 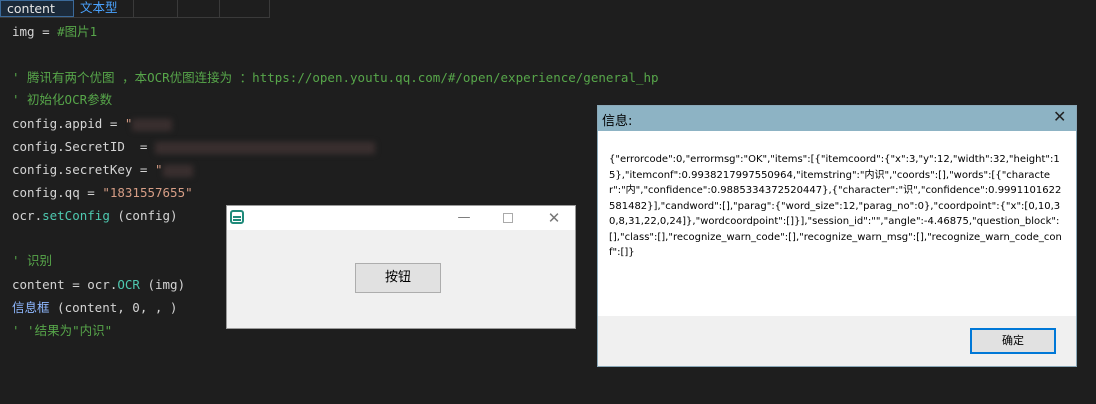 I want to click on code-text: config.appid =, so click(x=68, y=123).